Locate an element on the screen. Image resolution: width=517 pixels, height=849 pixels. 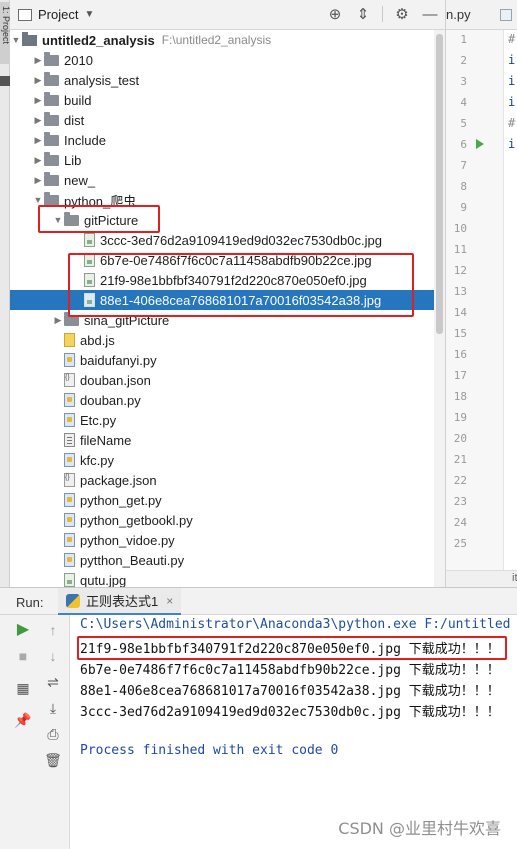
print-icon: ⎙ is located at coordinates (53, 734).